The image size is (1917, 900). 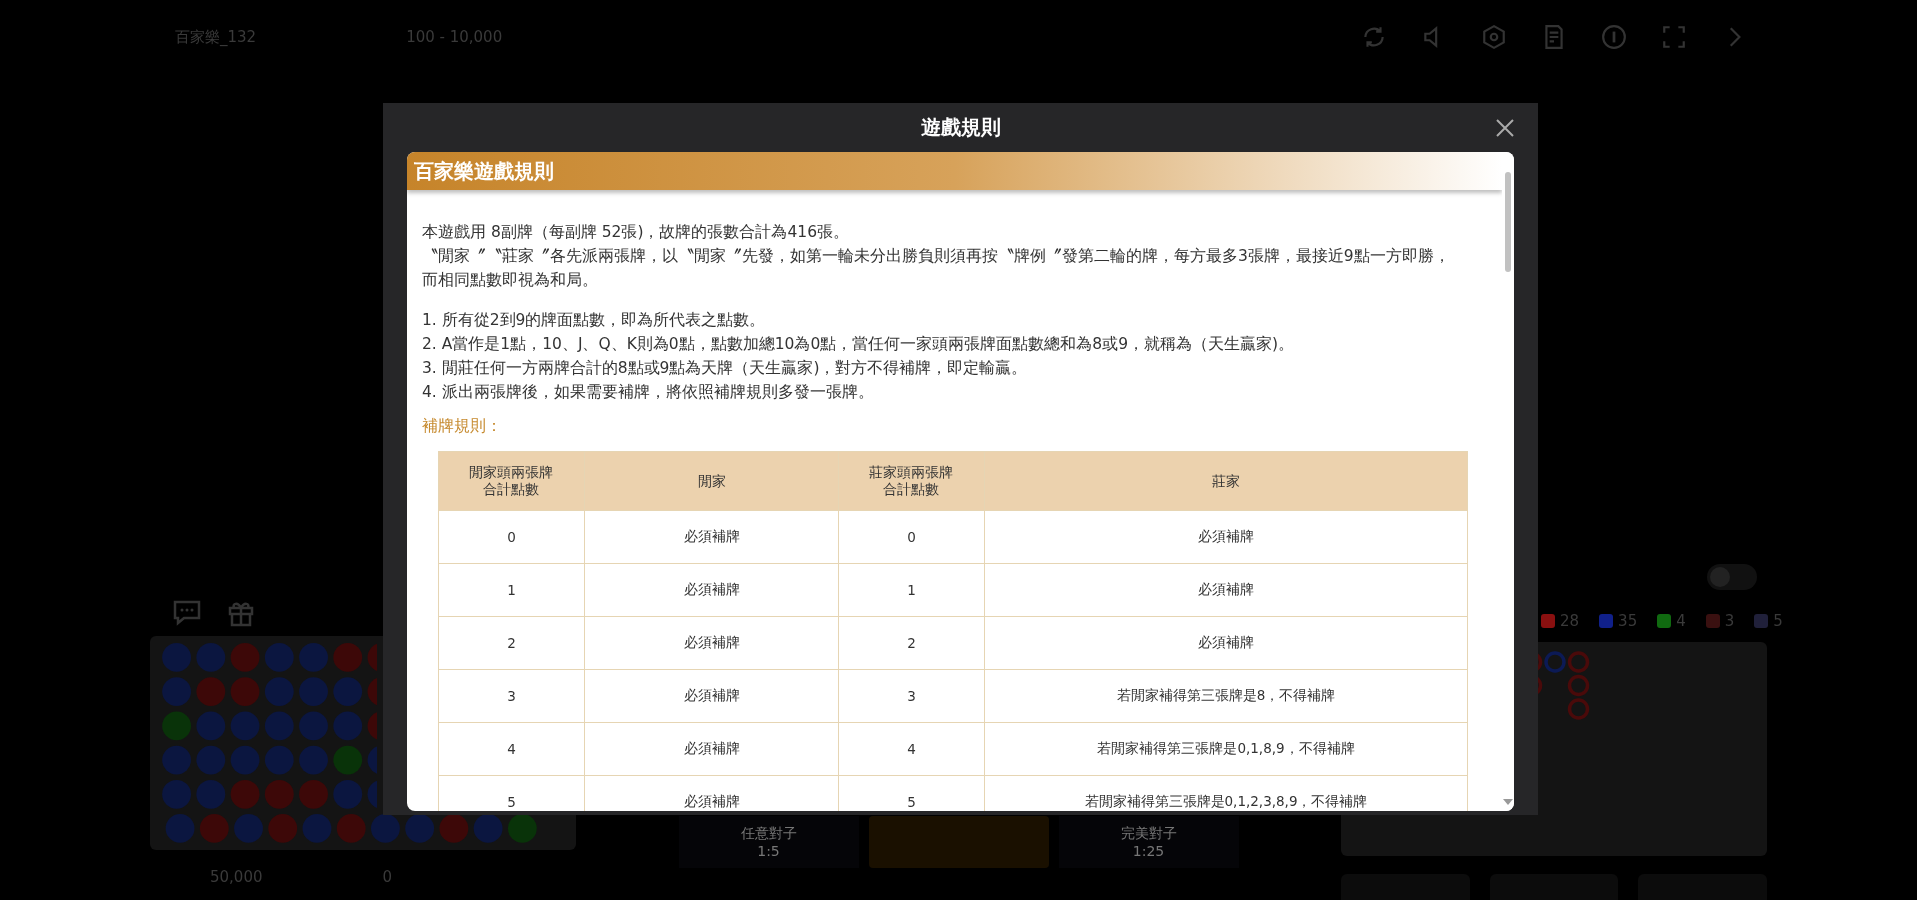 I want to click on fullscreen-icon, so click(x=1674, y=37).